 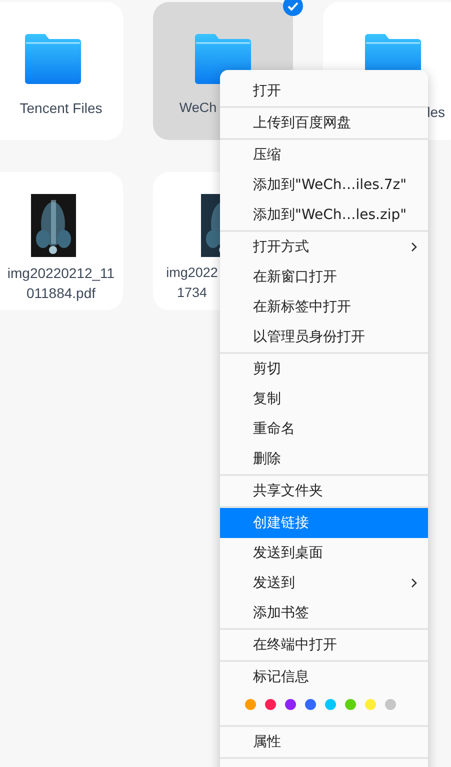 I want to click on file-name: img2022 1734, so click(x=192, y=283).